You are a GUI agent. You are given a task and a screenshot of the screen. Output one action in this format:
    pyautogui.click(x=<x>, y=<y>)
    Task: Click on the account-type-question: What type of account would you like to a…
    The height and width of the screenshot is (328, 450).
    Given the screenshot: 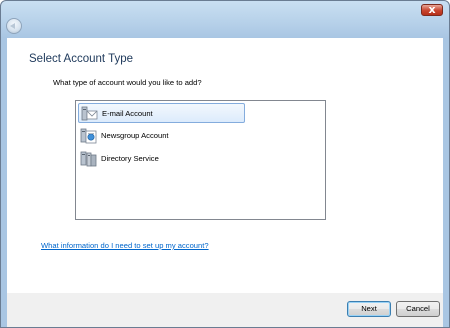 What is the action you would take?
    pyautogui.click(x=127, y=82)
    